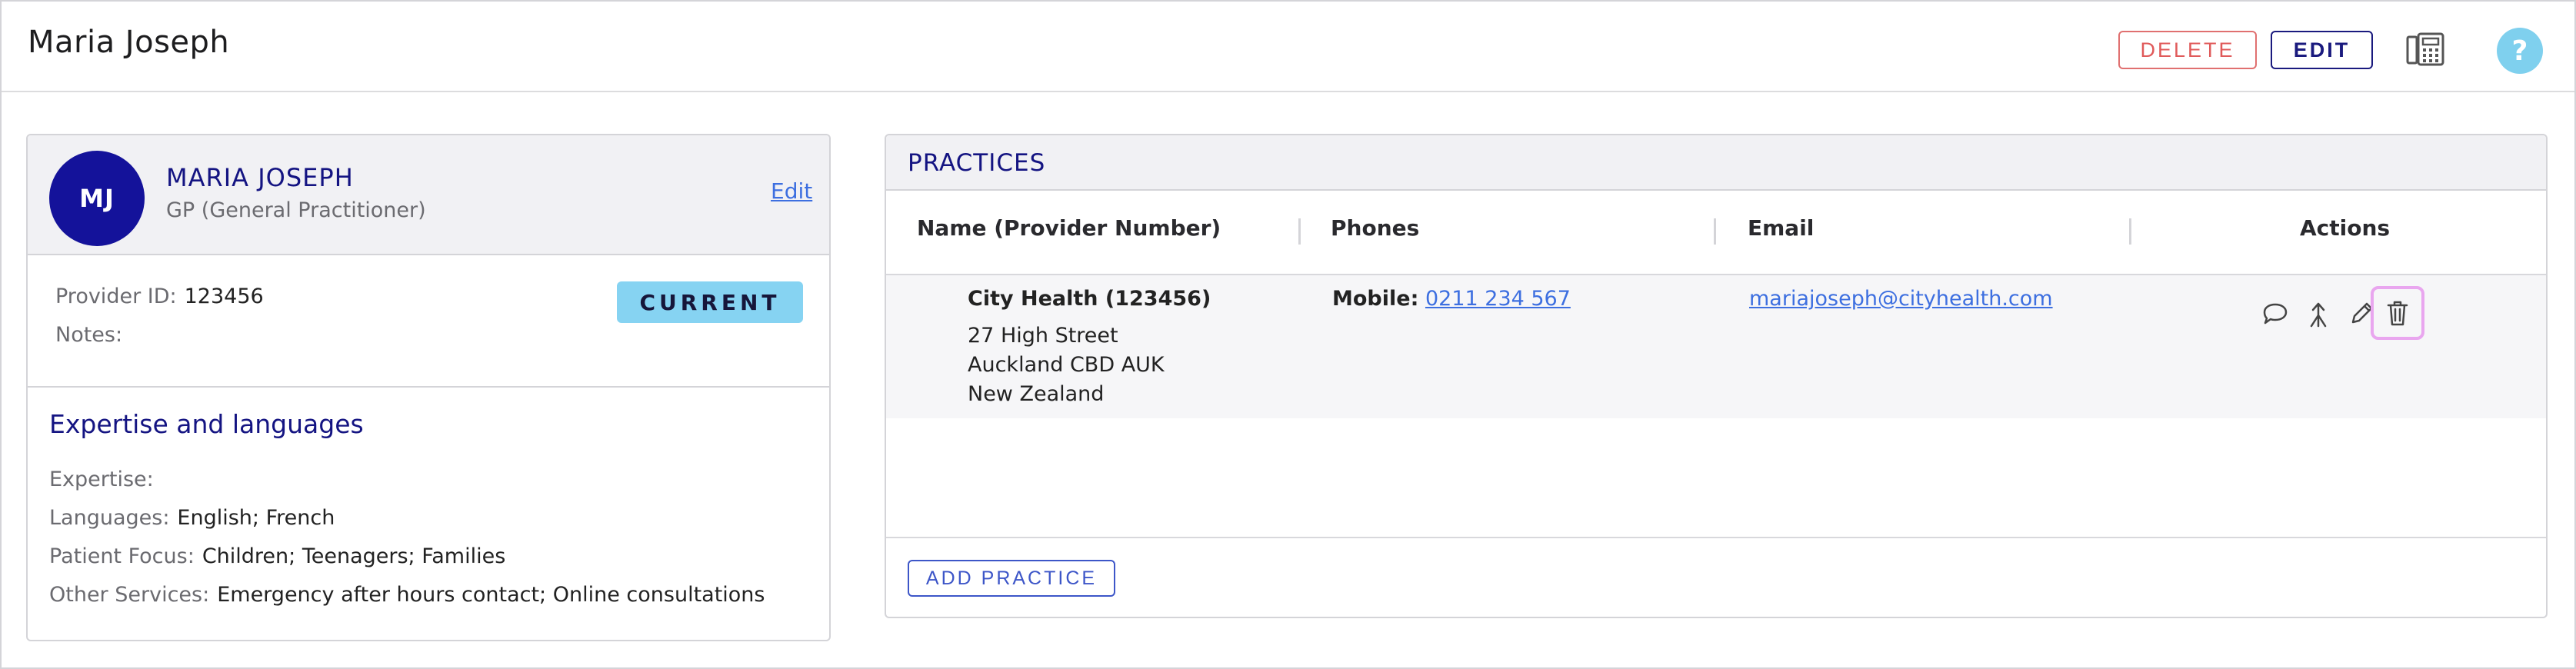  I want to click on provider-name: MARIA JOSEPH, so click(260, 177).